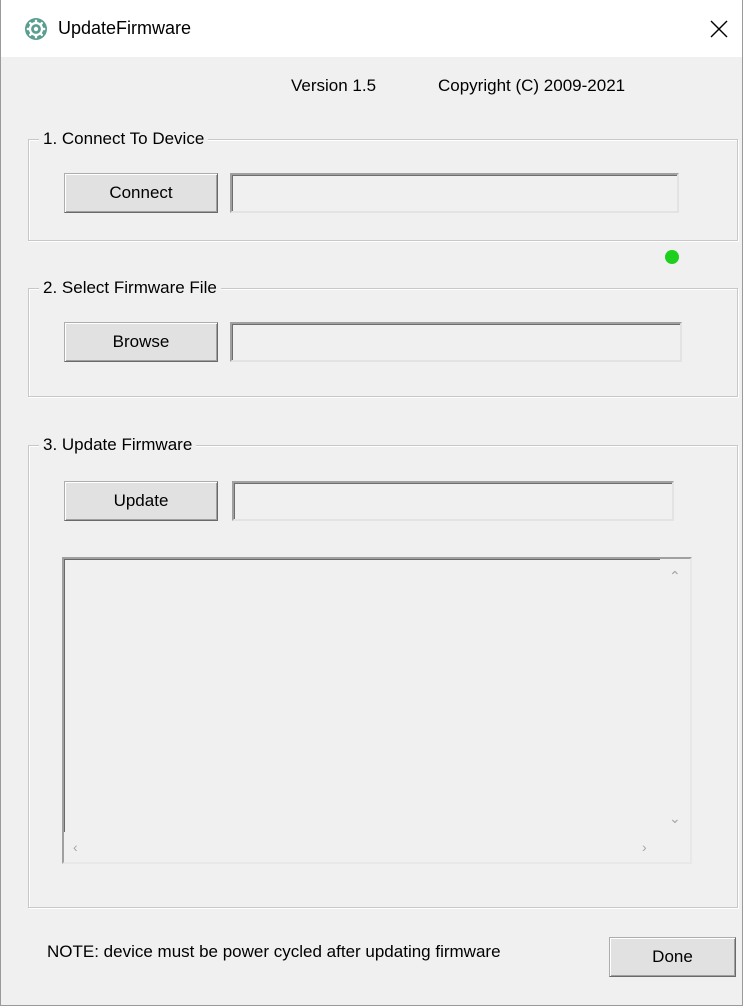  What do you see at coordinates (130, 288) in the screenshot?
I see `firmware-file-group-legend: 2. Select Firmware File` at bounding box center [130, 288].